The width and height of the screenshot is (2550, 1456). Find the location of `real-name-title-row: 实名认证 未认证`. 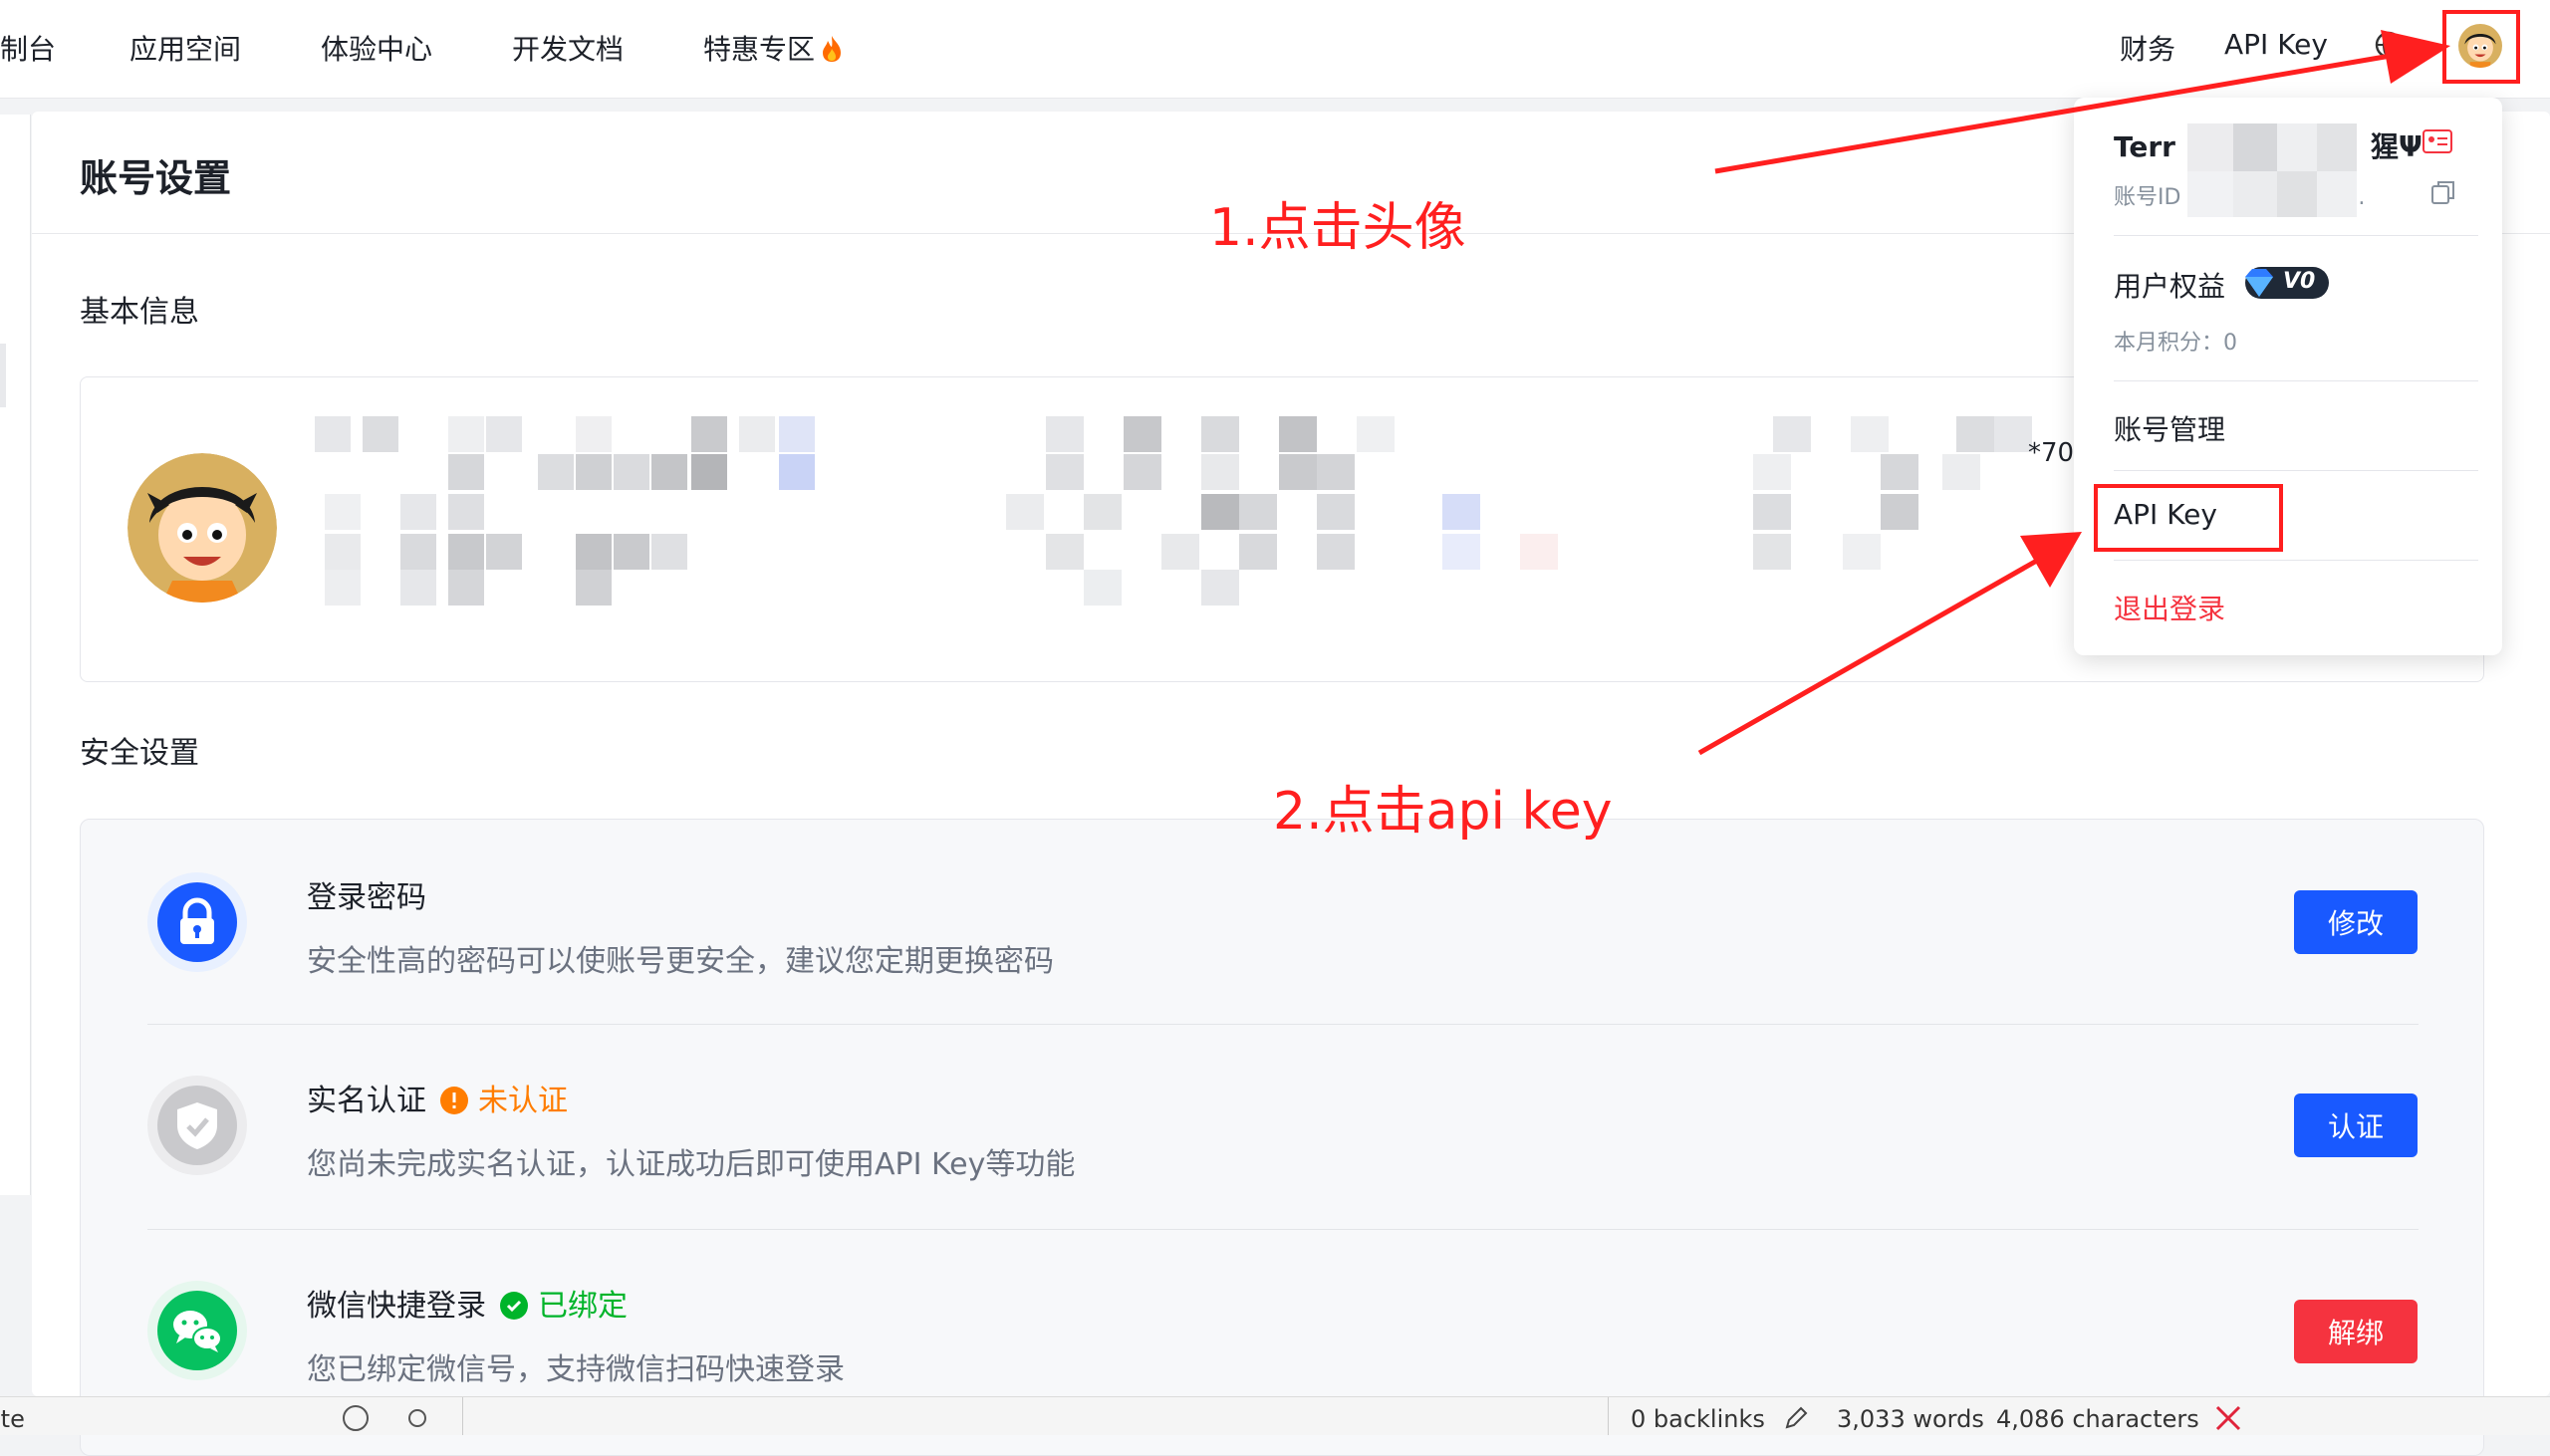

real-name-title-row: 实名认证 未认证 is located at coordinates (437, 1097).